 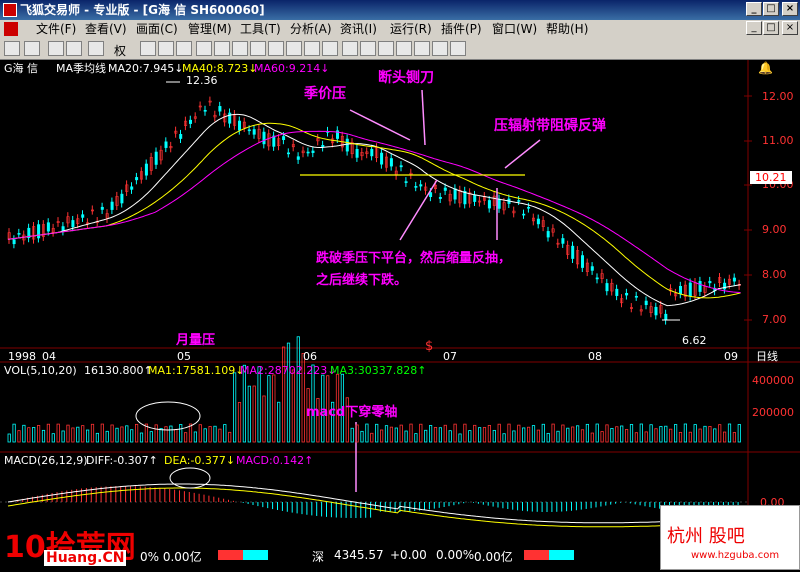 I want to click on high-label: 12.36, so click(x=202, y=80).